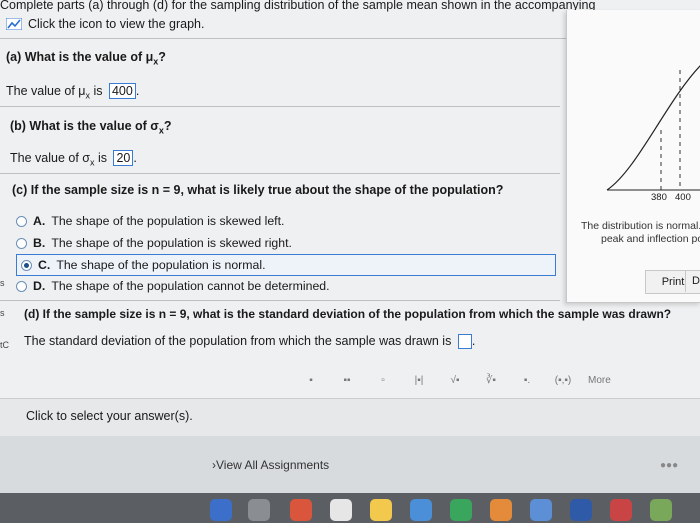 The width and height of the screenshot is (700, 523). I want to click on sqrt-button: √▪, so click(455, 380).